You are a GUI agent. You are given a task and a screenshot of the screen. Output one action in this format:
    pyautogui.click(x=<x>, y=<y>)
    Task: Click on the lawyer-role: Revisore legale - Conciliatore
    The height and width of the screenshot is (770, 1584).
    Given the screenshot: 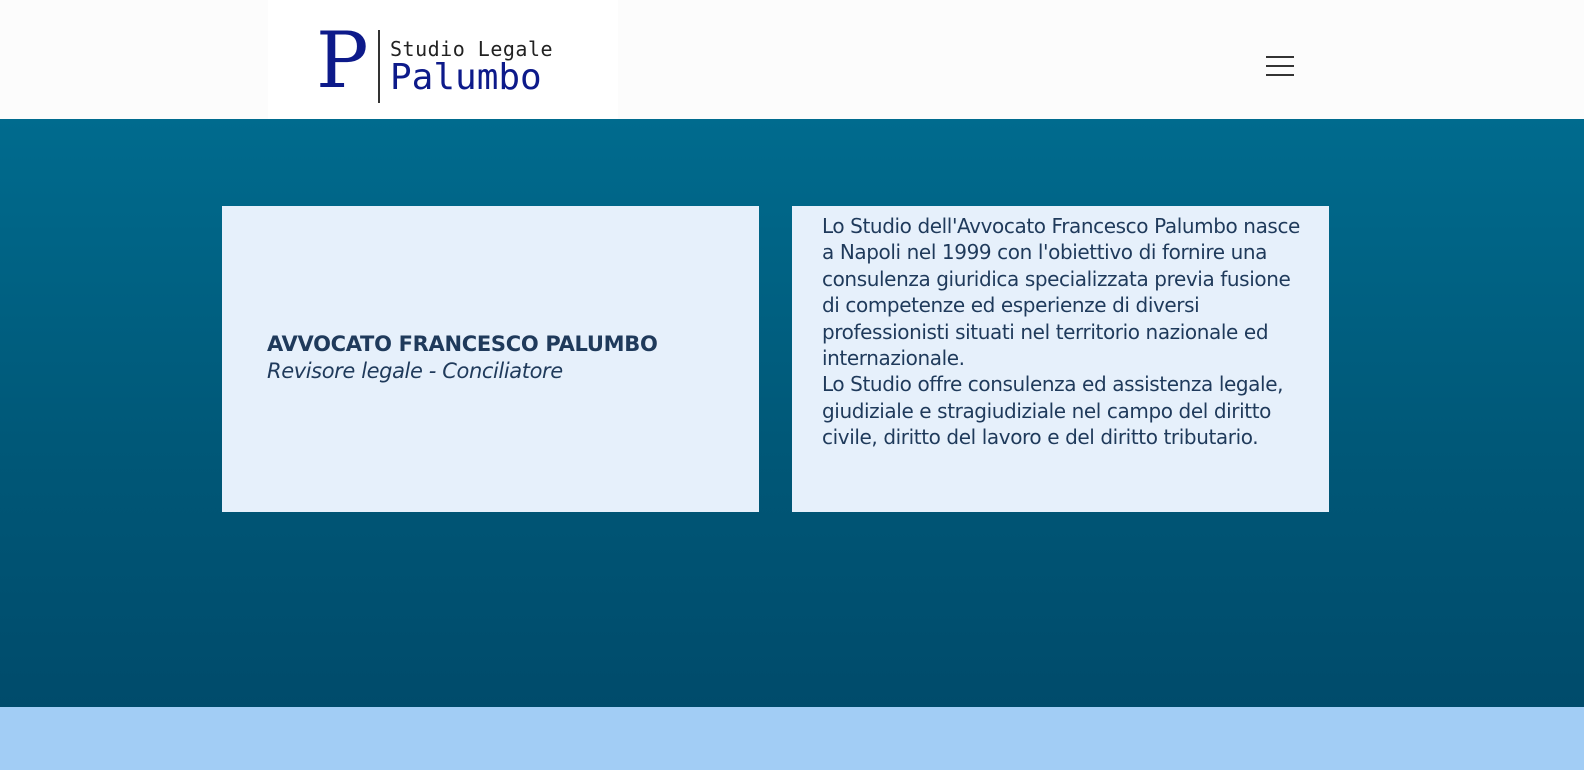 What is the action you would take?
    pyautogui.click(x=415, y=371)
    